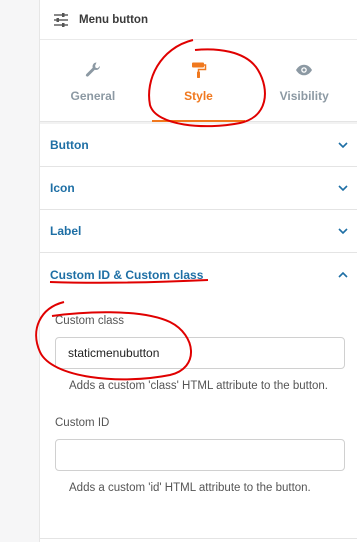 Image resolution: width=357 pixels, height=542 pixels. What do you see at coordinates (20, 271) in the screenshot?
I see `left-gutter` at bounding box center [20, 271].